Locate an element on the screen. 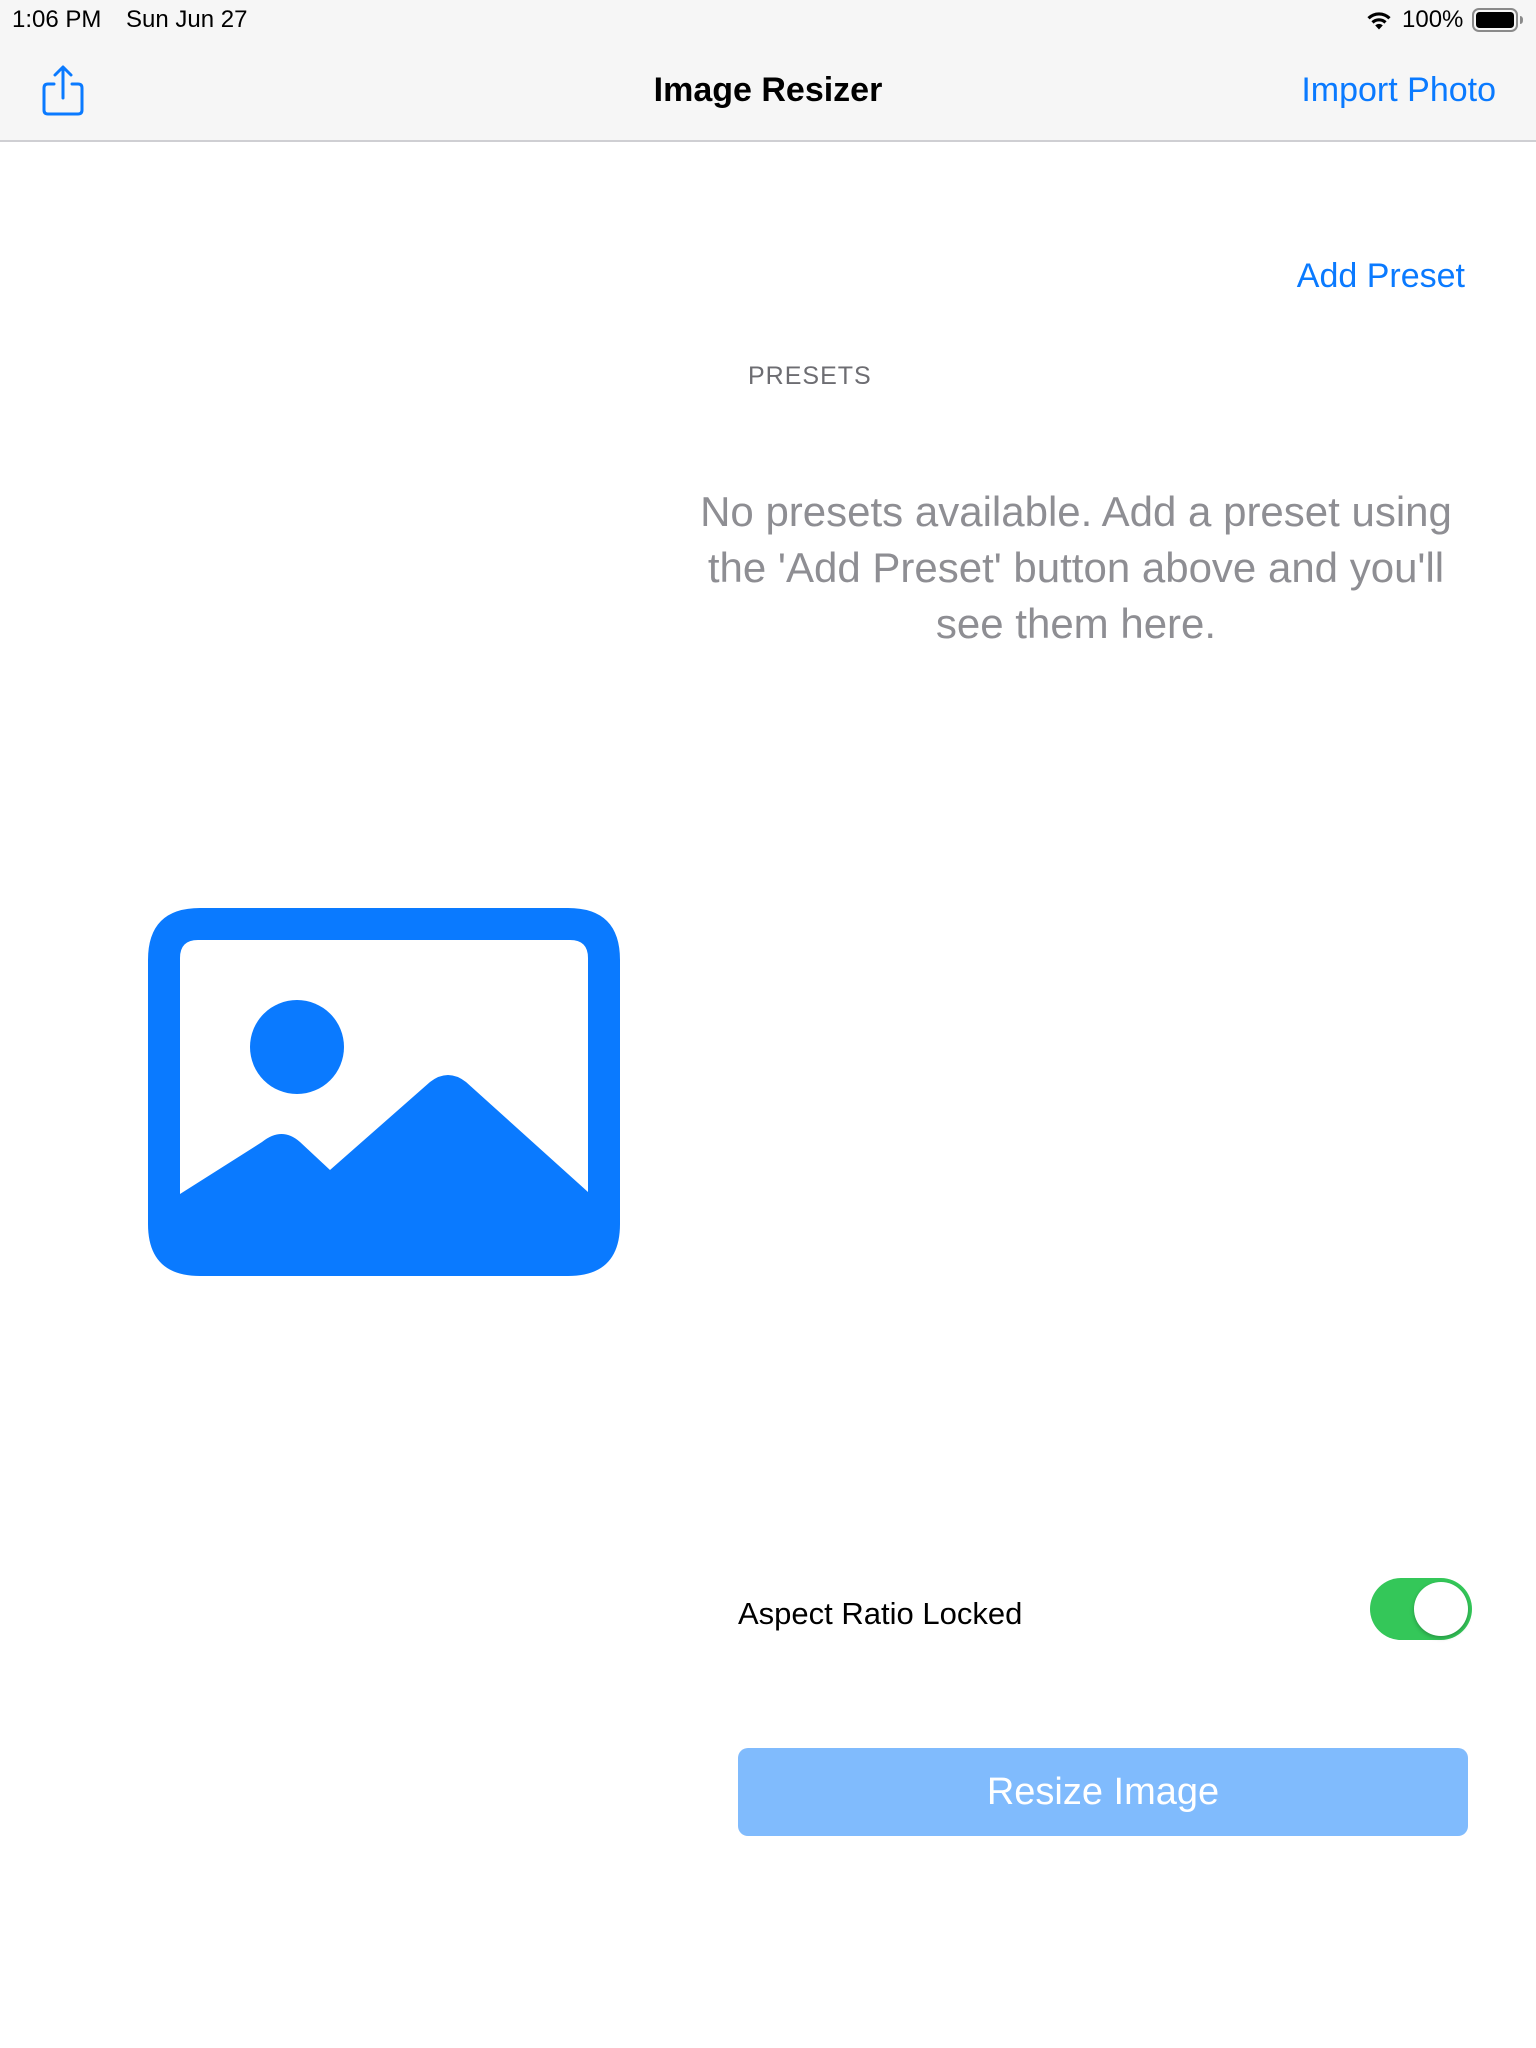 The image size is (1536, 2048). resize-image-button: Resize Image is located at coordinates (1103, 1792).